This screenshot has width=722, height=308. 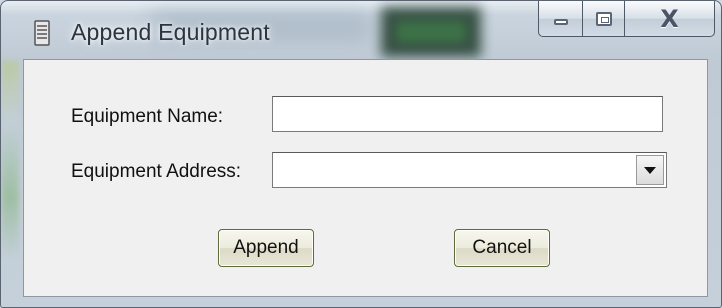 What do you see at coordinates (10, 184) in the screenshot?
I see `frame-background-blur` at bounding box center [10, 184].